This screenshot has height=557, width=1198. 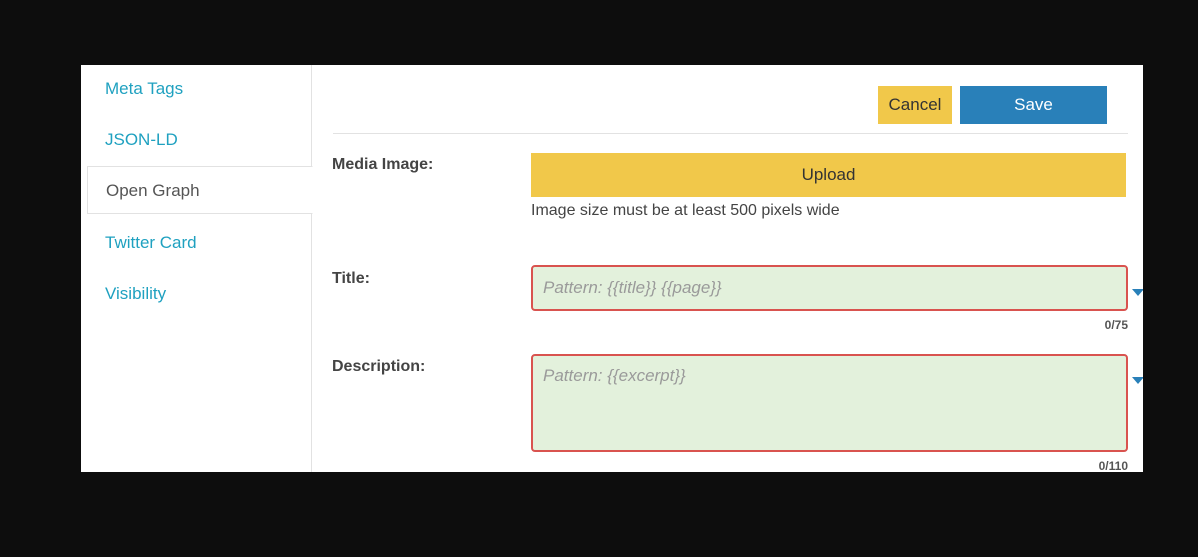 I want to click on sidebar-item-open-graph: Open Graph, so click(x=200, y=190).